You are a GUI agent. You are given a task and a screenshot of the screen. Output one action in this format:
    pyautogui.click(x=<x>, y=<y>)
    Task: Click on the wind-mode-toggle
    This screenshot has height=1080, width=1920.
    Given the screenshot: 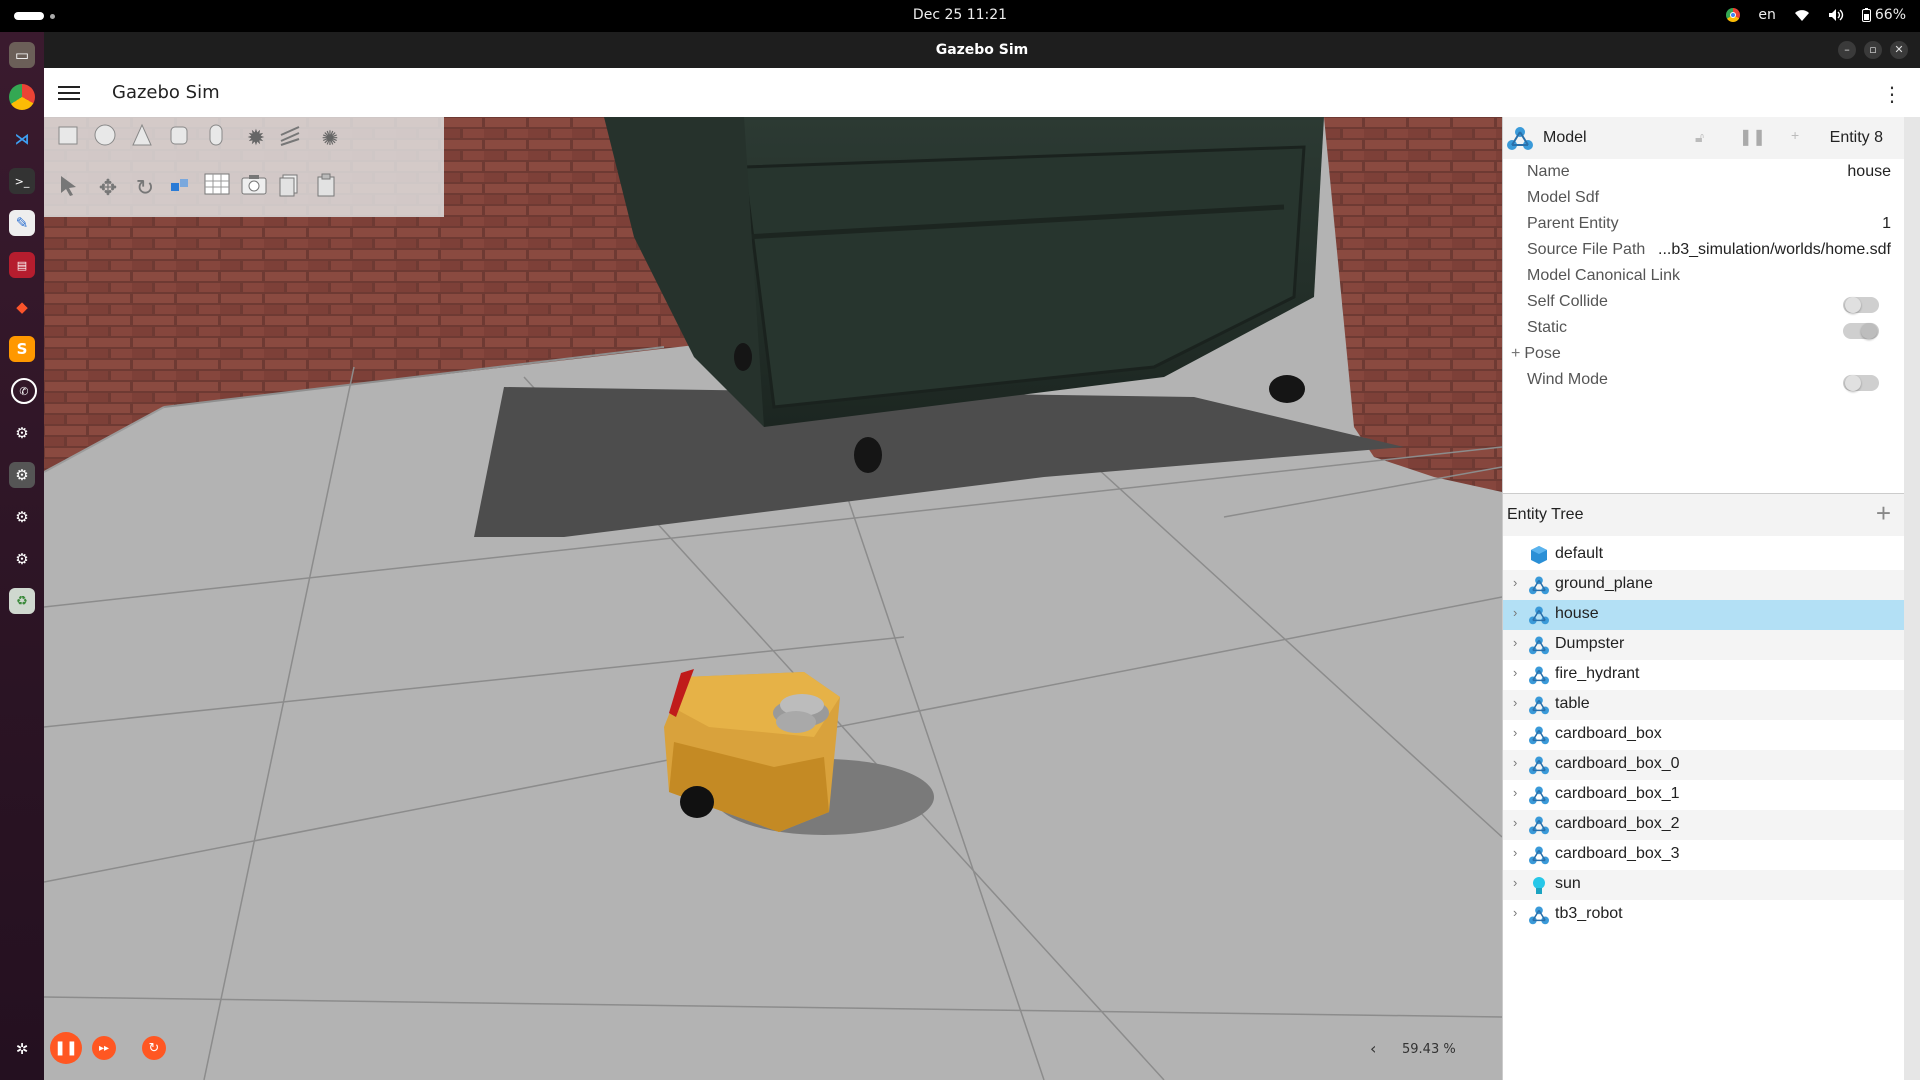 What is the action you would take?
    pyautogui.click(x=1861, y=383)
    